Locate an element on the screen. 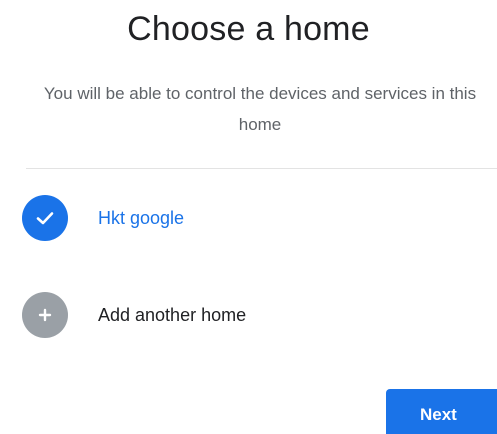  add-another-home-option: Add another home is located at coordinates (134, 315).